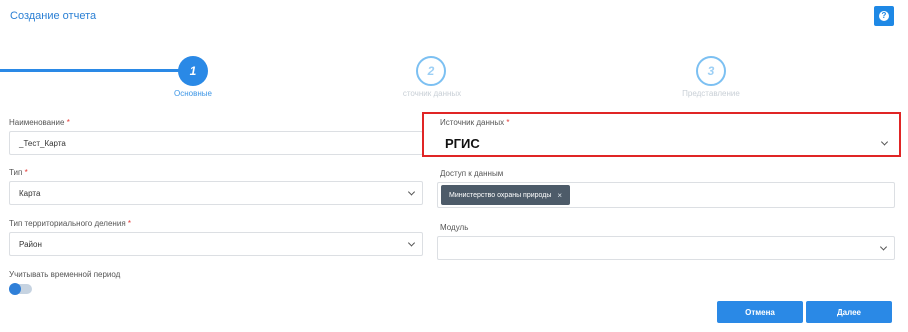  Describe the element at coordinates (216, 193) in the screenshot. I see `type-select: Карта` at that location.